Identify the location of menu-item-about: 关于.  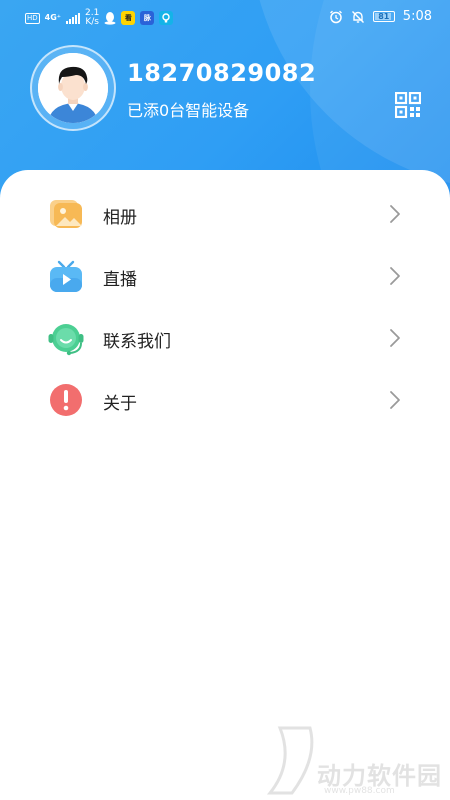
(225, 400).